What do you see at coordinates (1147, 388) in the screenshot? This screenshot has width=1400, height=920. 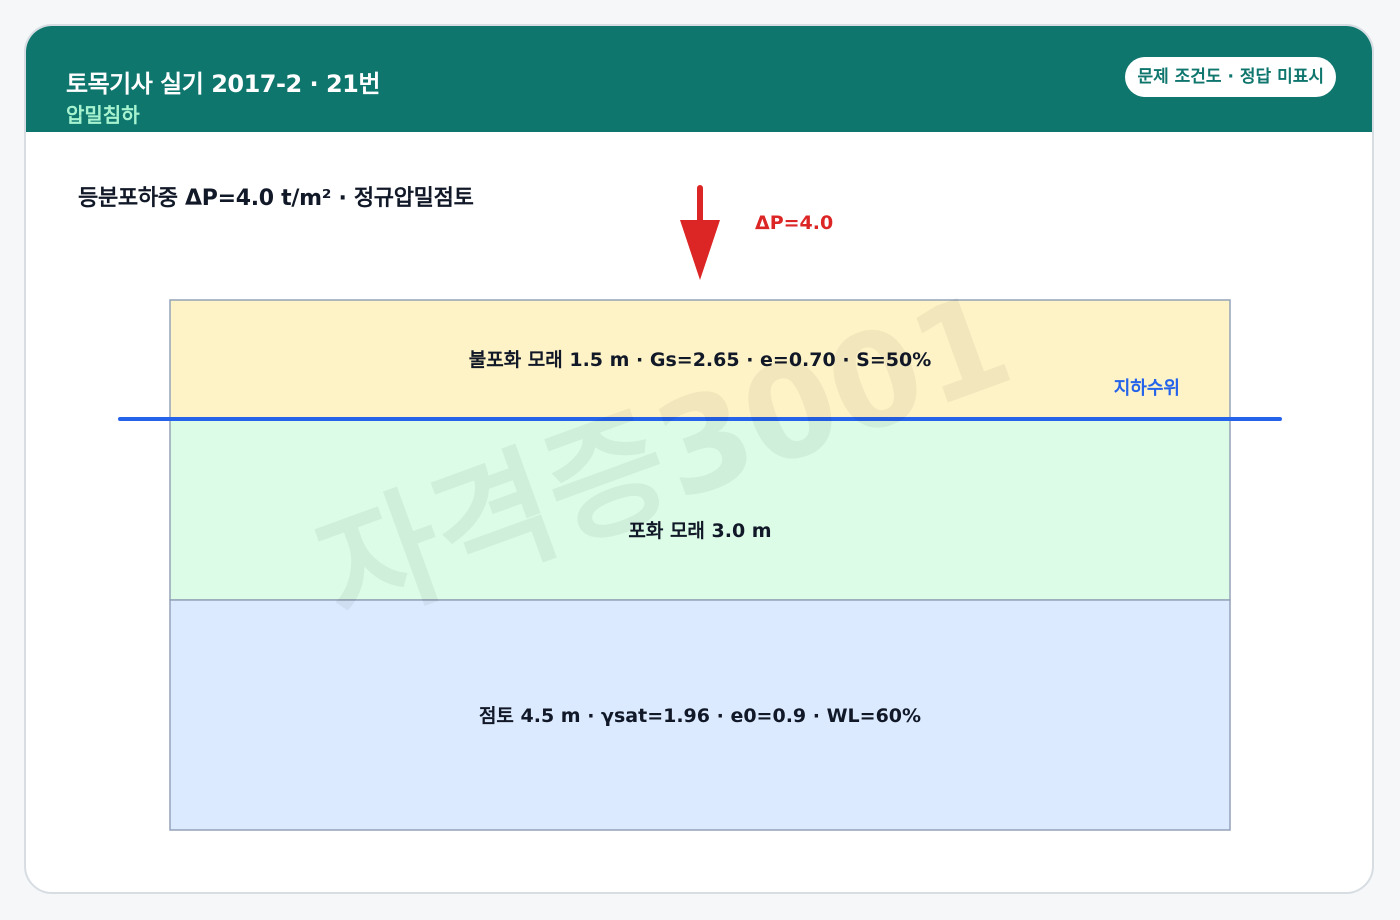 I see `groundwater-label: 지하수위` at bounding box center [1147, 388].